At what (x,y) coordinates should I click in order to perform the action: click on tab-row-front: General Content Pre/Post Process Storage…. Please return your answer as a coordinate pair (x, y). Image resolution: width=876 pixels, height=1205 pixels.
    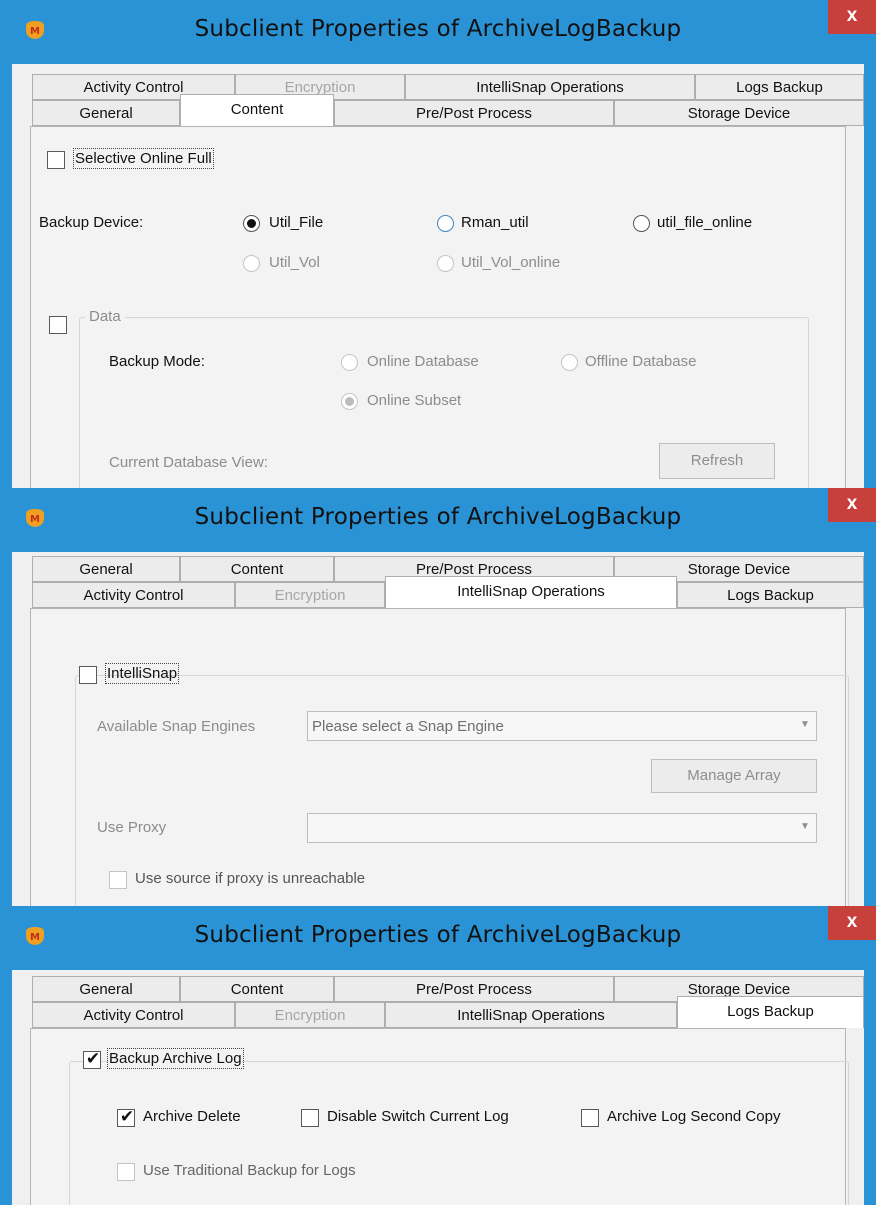
    Looking at the image, I should click on (448, 110).